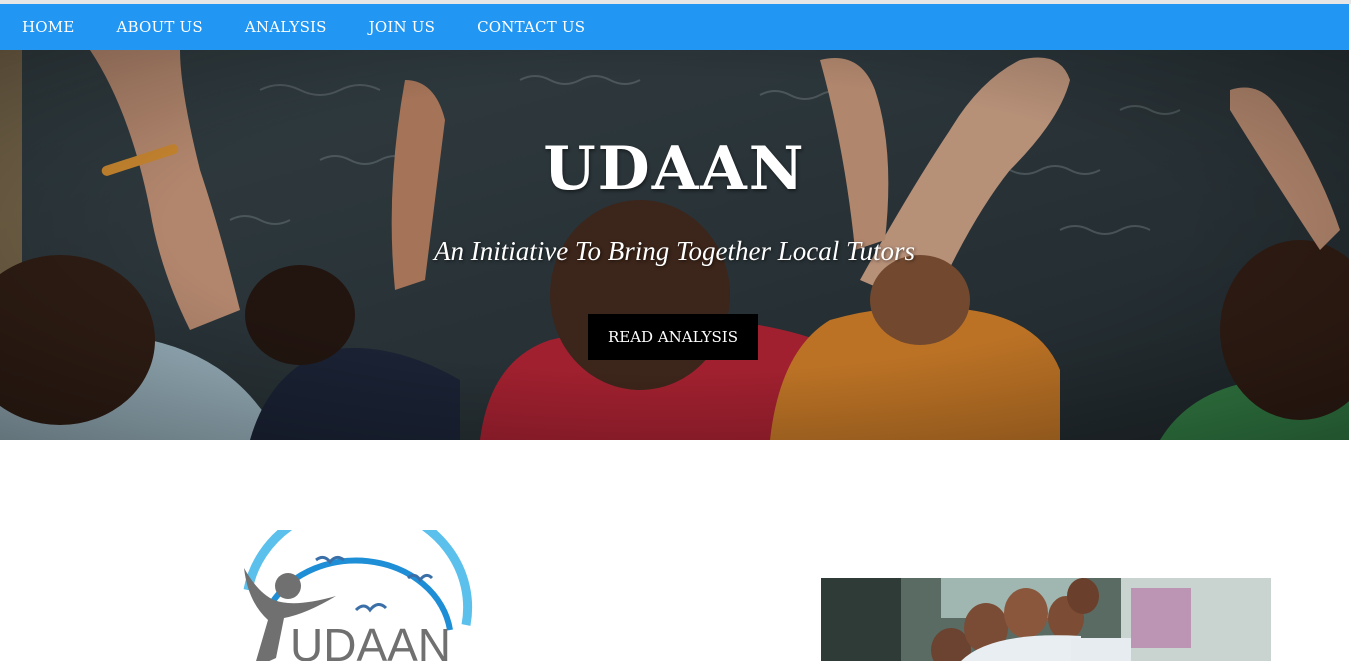 The width and height of the screenshot is (1351, 665). I want to click on hero-title: UDAAN, so click(674, 169).